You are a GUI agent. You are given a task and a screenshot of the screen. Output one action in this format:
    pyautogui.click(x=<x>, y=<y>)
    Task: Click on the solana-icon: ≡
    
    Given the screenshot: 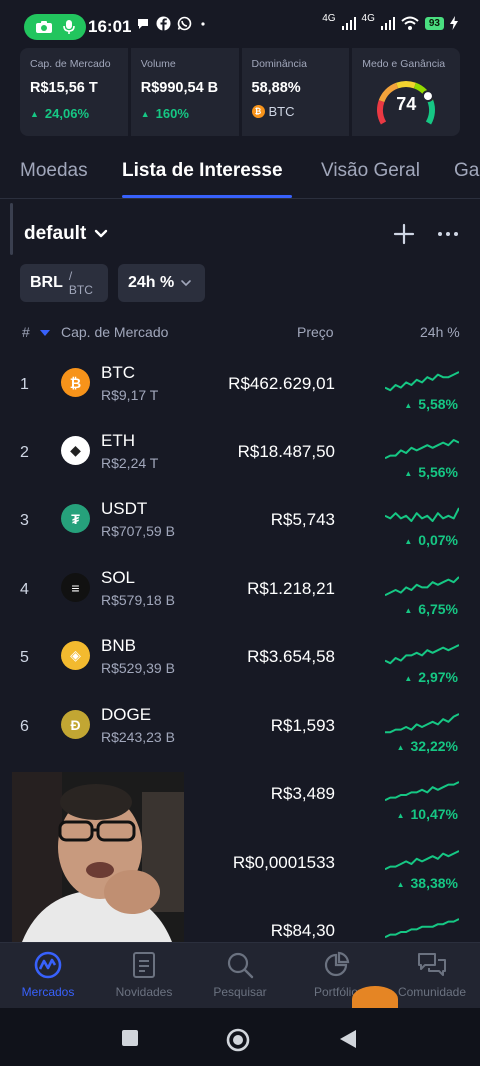 What is the action you would take?
    pyautogui.click(x=75, y=587)
    